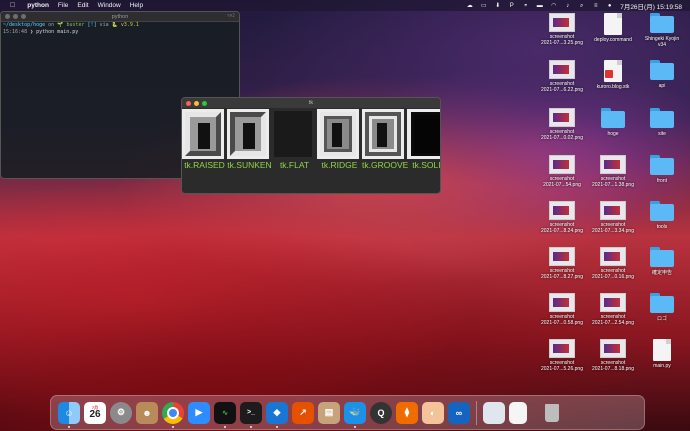  Describe the element at coordinates (662, 215) in the screenshot. I see `desktop-folder: tools` at that location.